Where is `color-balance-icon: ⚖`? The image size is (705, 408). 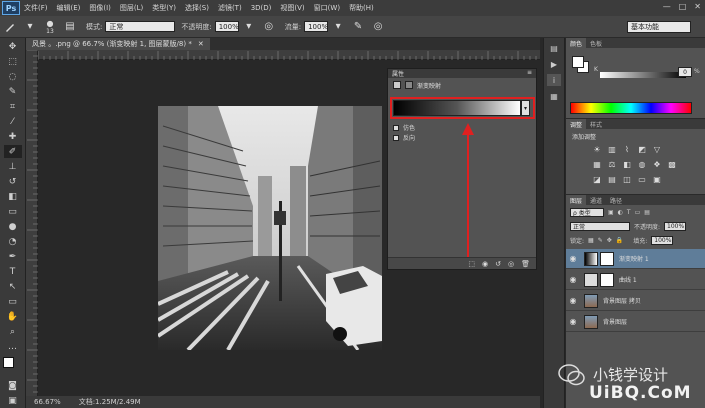 color-balance-icon: ⚖ is located at coordinates (612, 164).